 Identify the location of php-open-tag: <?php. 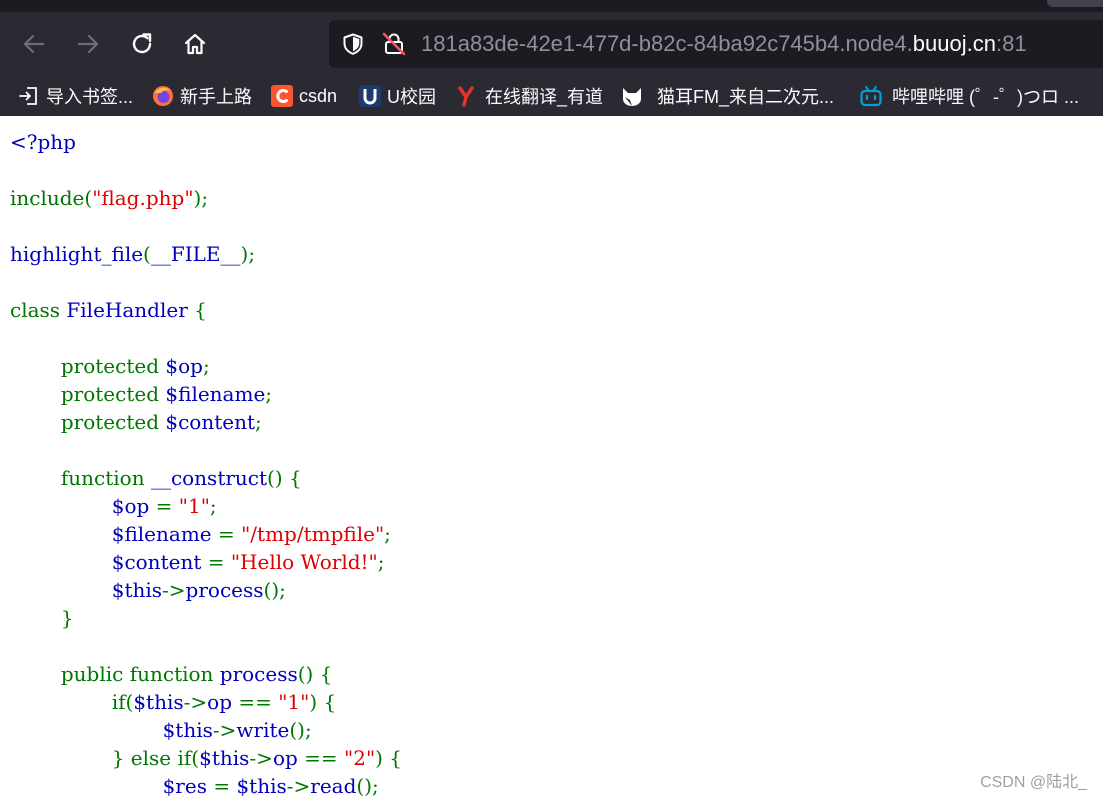
(43, 142).